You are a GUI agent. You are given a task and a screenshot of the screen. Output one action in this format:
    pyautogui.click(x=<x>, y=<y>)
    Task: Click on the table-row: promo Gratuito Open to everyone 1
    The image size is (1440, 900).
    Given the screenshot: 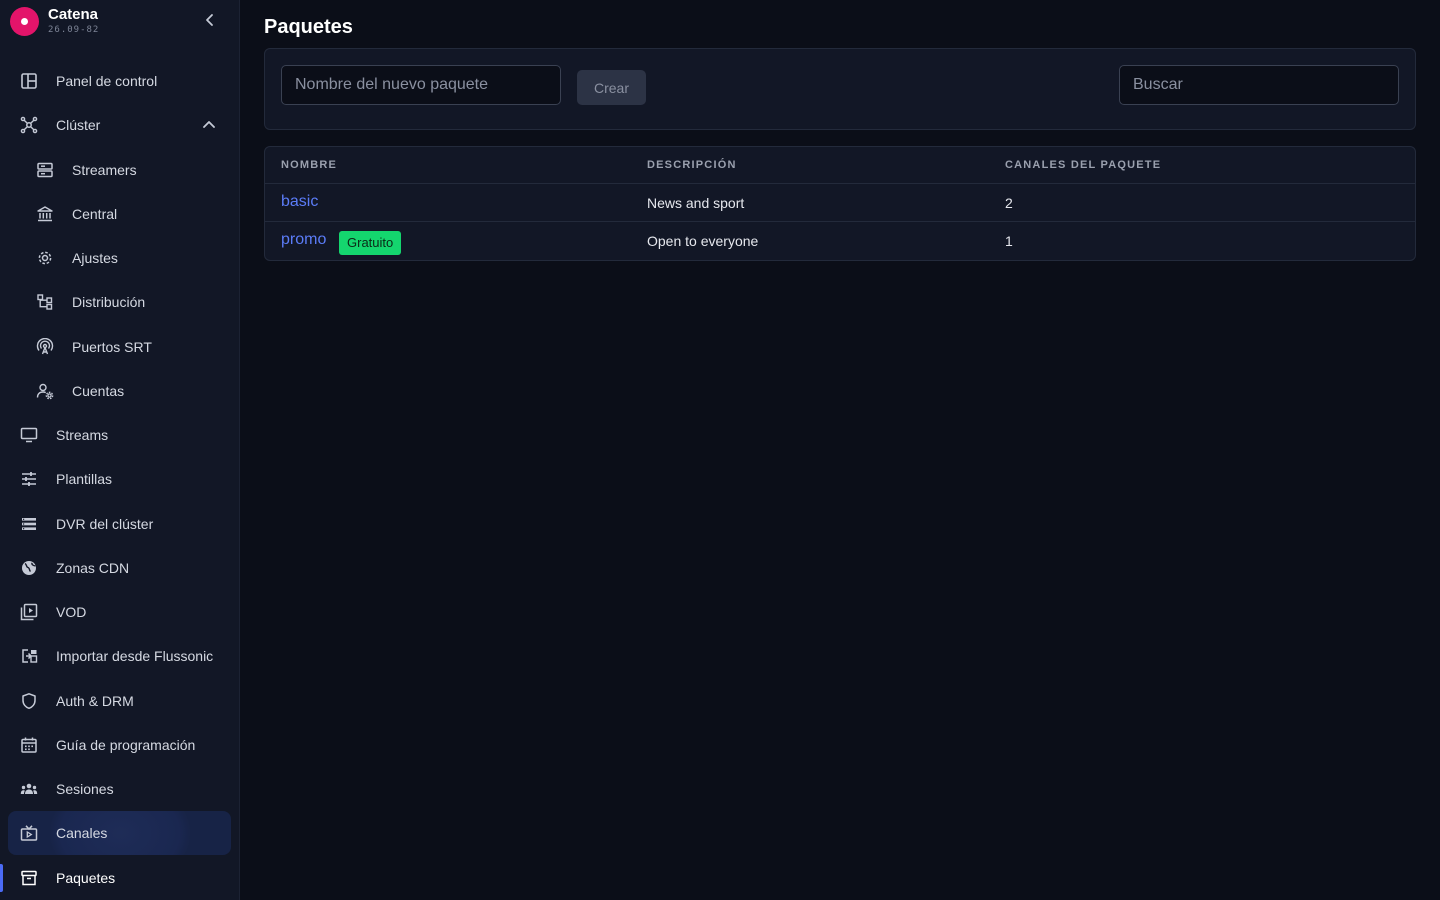 What is the action you would take?
    pyautogui.click(x=840, y=241)
    